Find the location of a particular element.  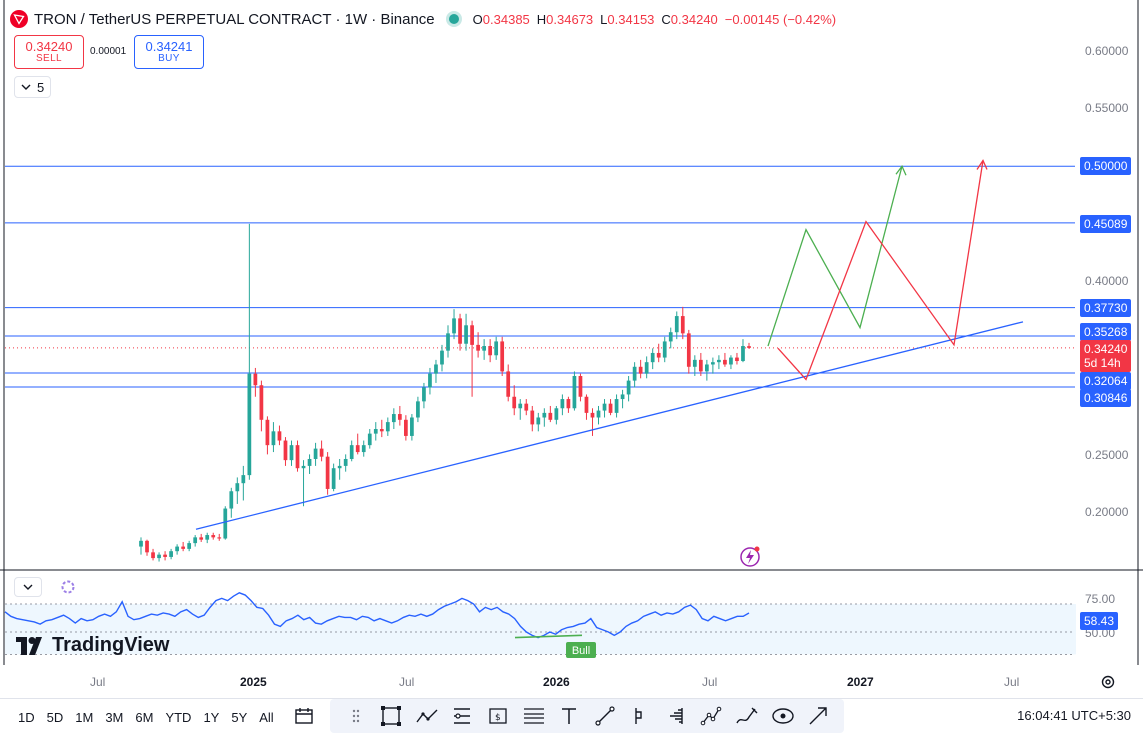

market-status-icon is located at coordinates (453, 19).